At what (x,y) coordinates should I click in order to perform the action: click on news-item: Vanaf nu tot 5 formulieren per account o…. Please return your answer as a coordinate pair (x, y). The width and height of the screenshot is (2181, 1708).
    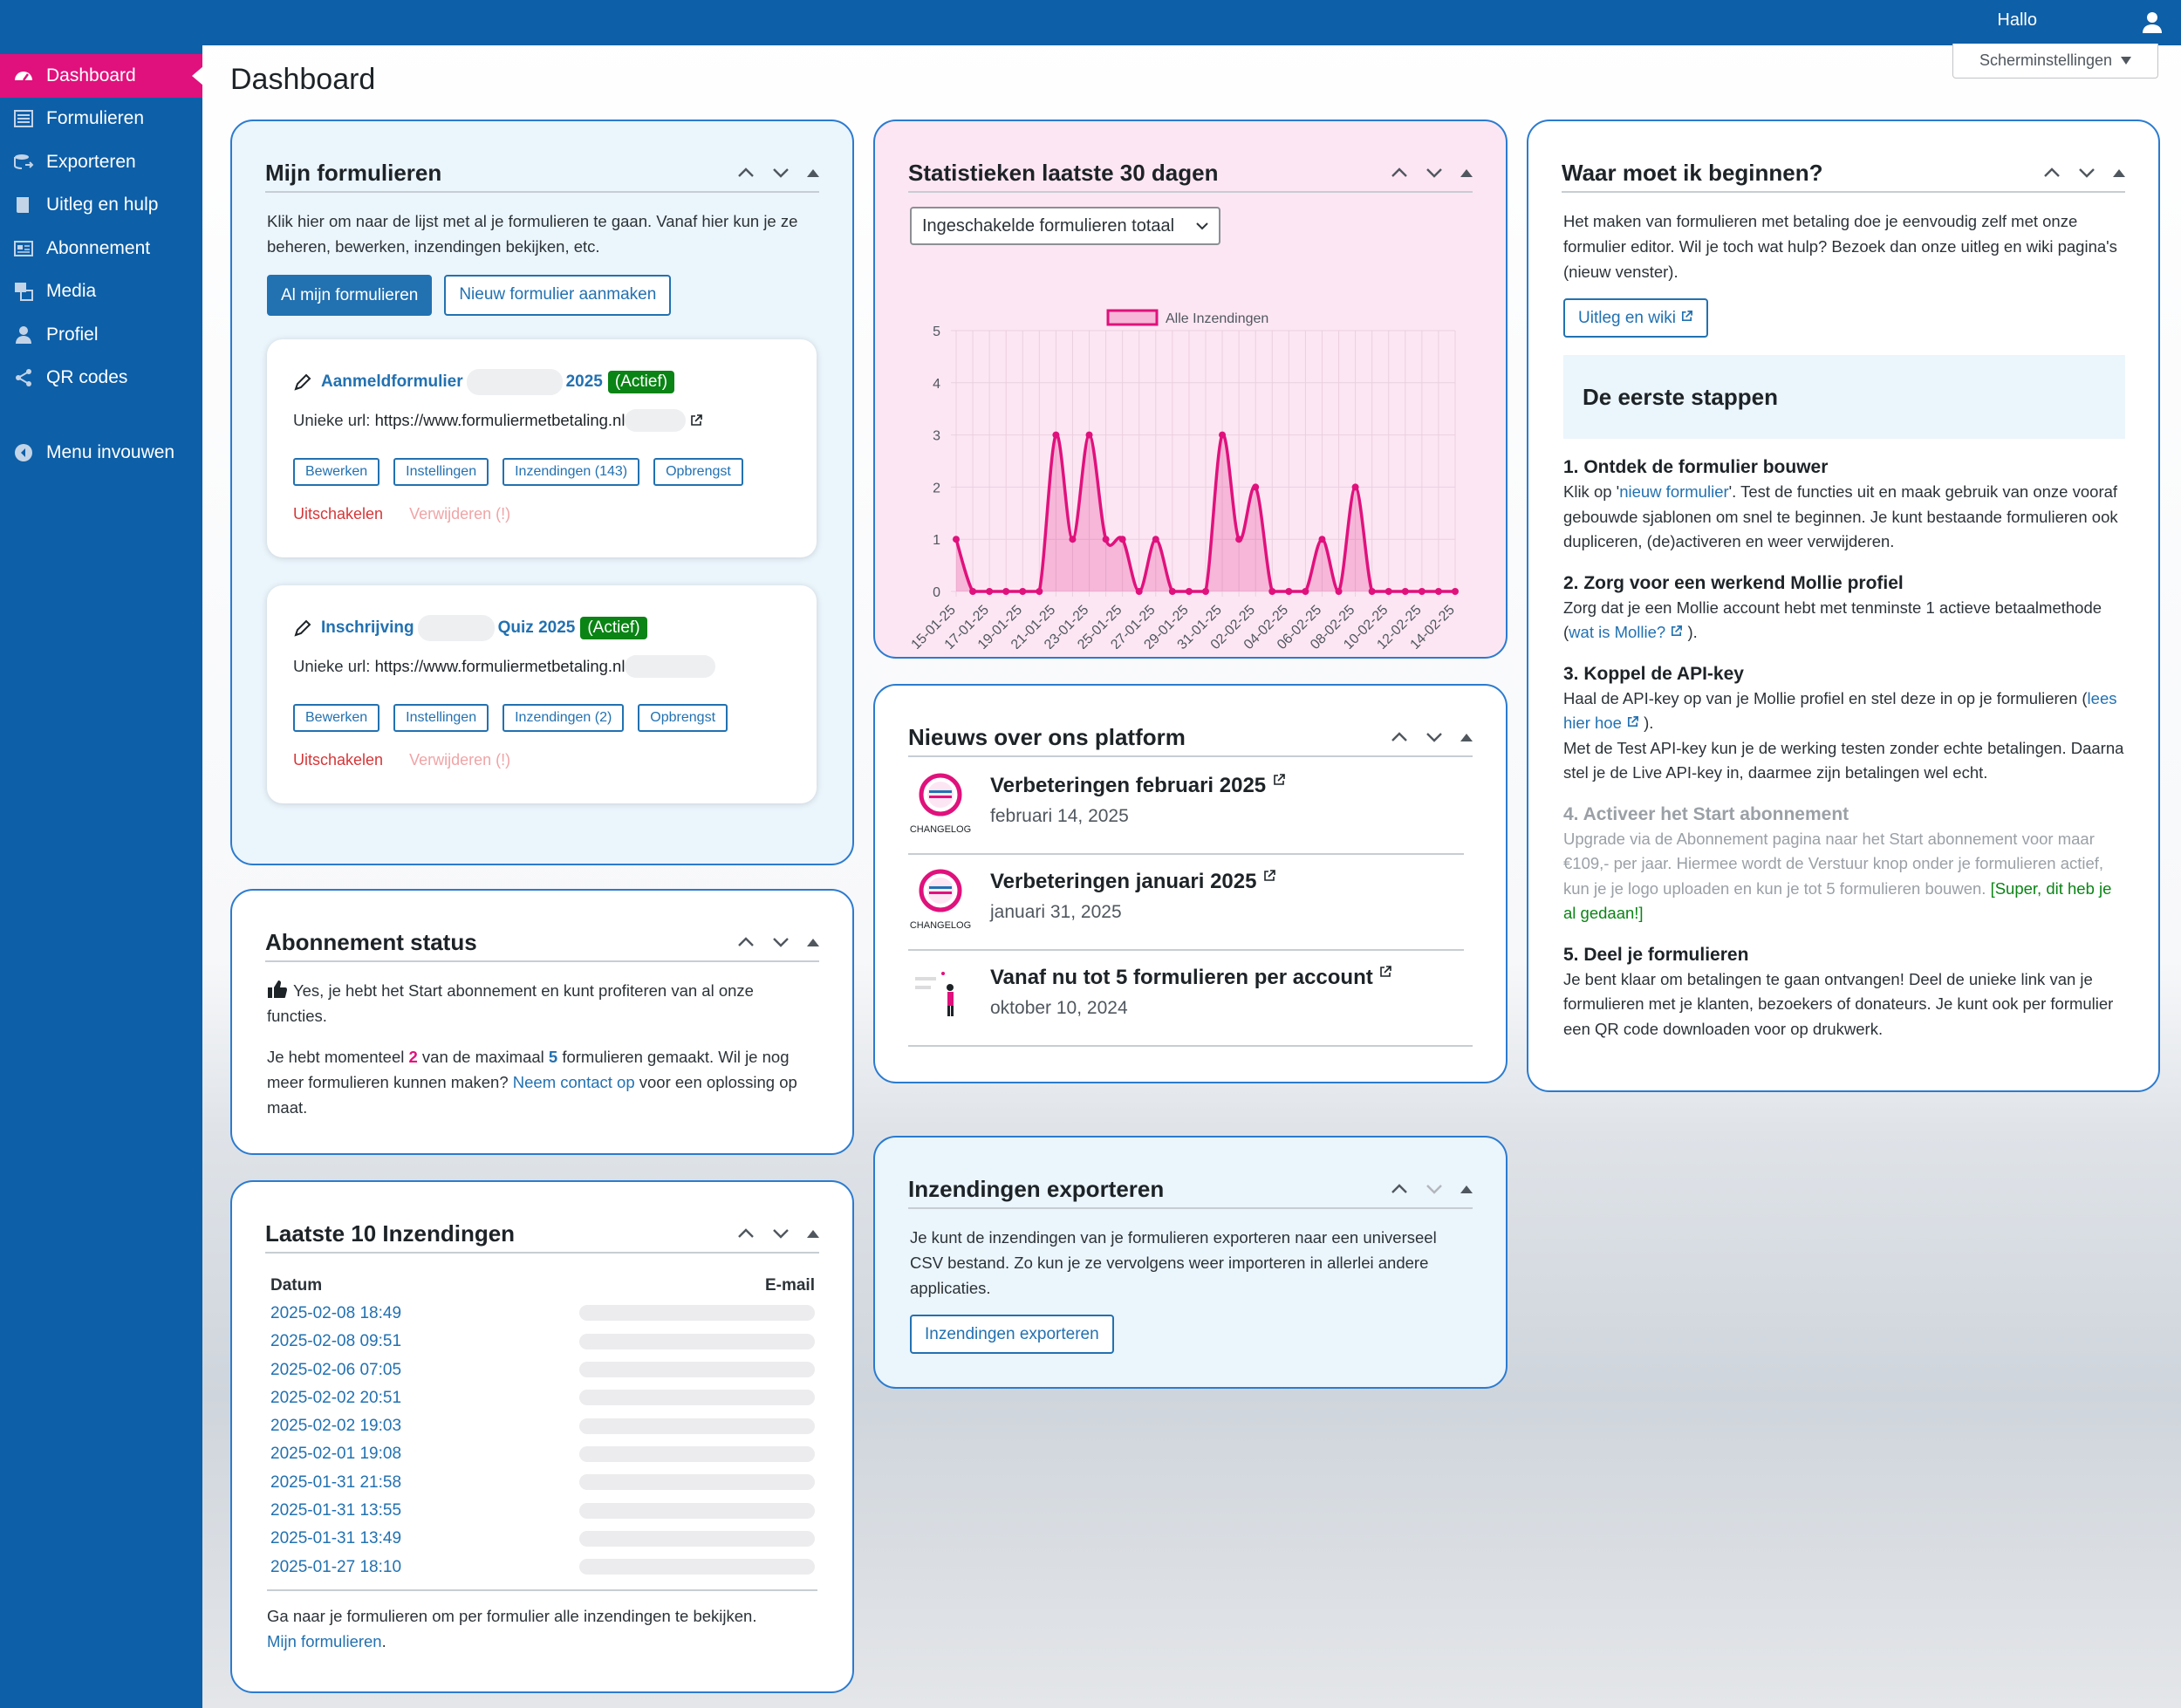
    Looking at the image, I should click on (1190, 999).